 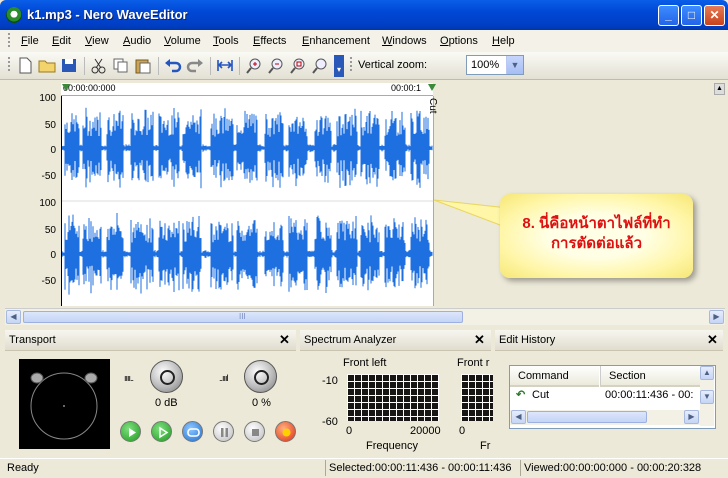 I want to click on scroll-down-arrow-icon: ▼, so click(x=707, y=397).